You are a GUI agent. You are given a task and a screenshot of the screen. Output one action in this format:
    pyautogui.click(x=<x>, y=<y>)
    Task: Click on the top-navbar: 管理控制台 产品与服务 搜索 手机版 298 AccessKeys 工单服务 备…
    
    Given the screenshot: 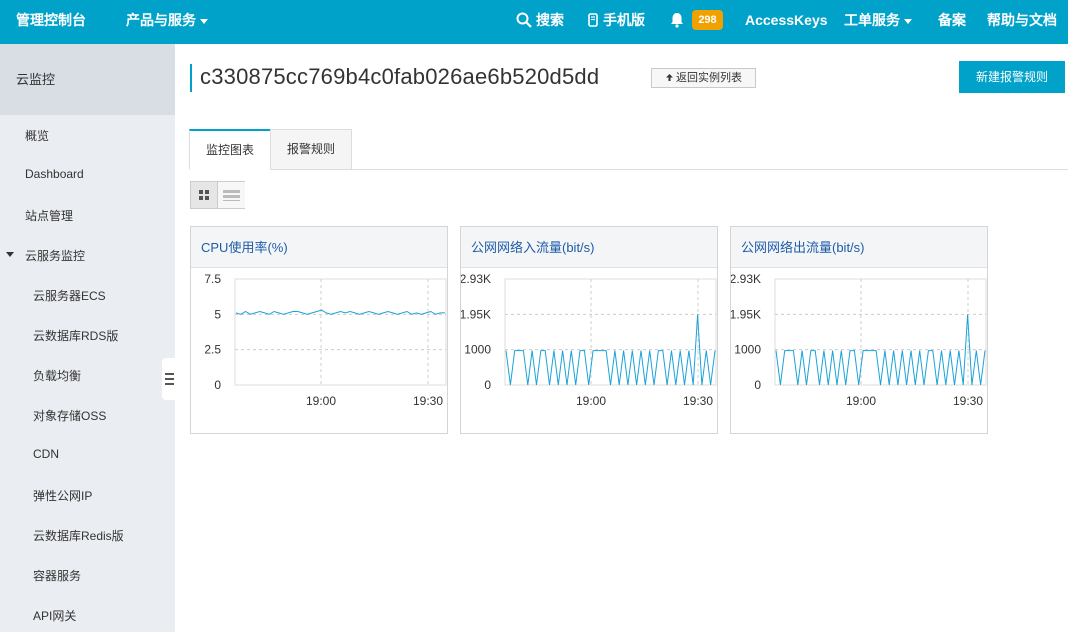 What is the action you would take?
    pyautogui.click(x=534, y=22)
    